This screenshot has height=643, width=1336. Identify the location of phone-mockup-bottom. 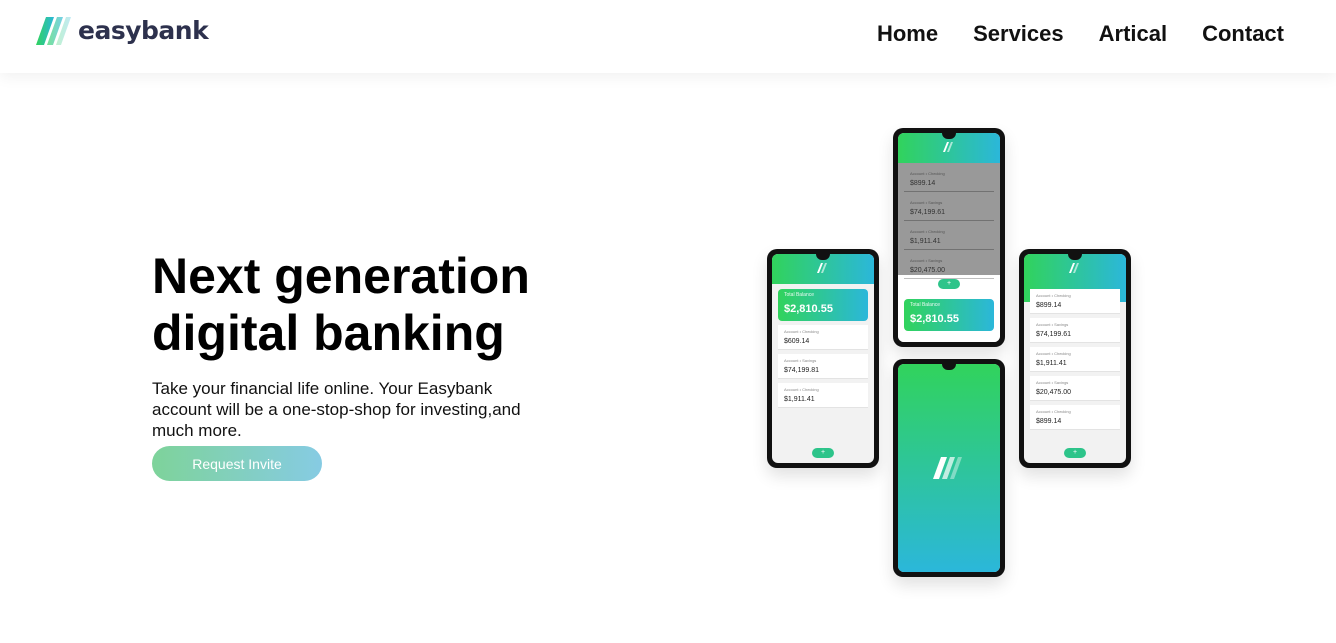
(949, 468).